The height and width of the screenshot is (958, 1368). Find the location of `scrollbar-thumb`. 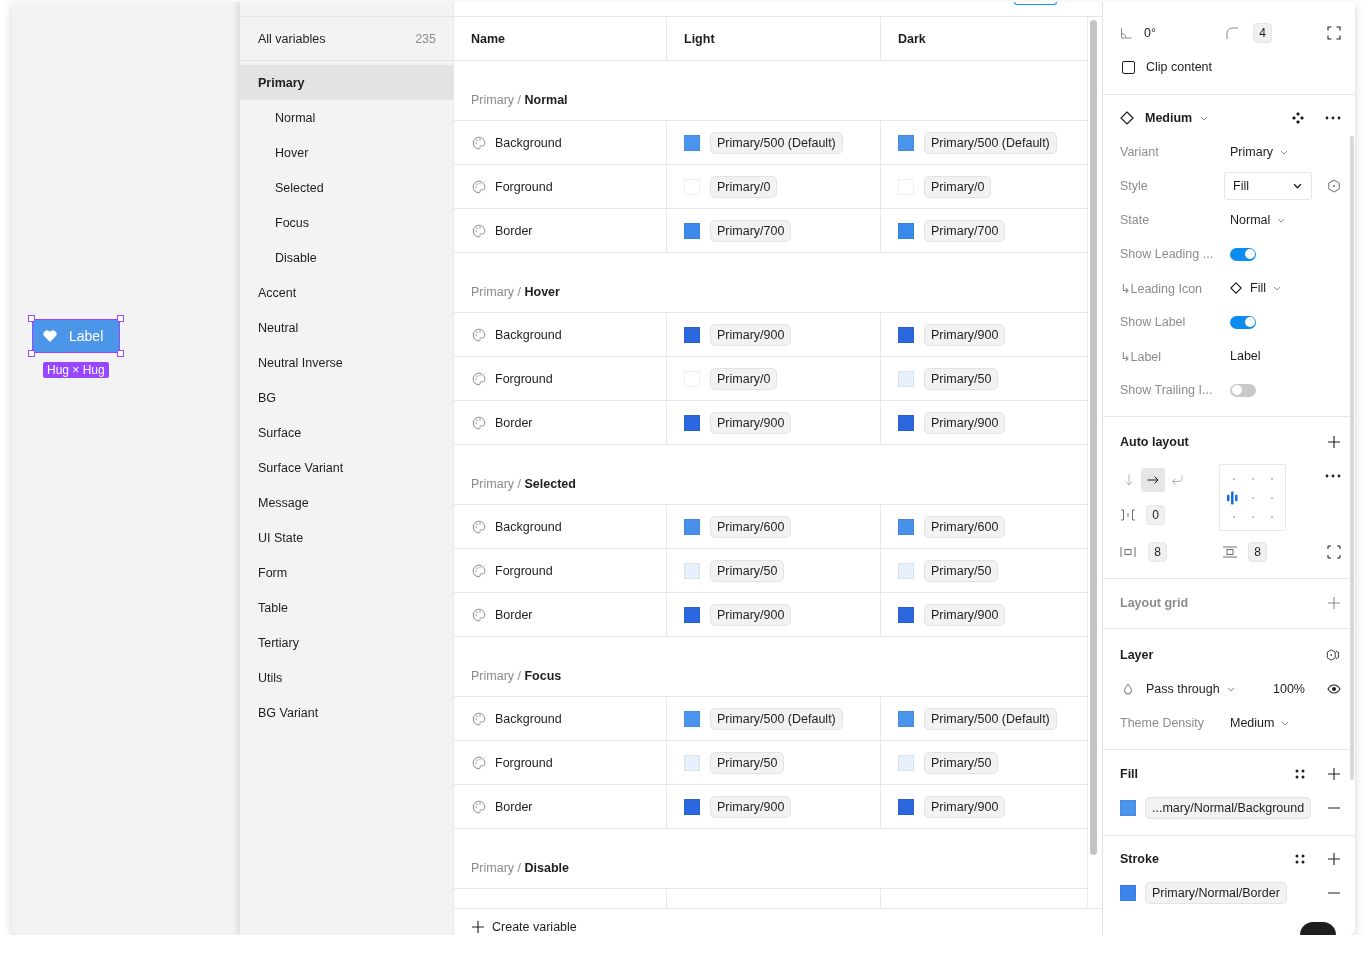

scrollbar-thumb is located at coordinates (1093, 437).